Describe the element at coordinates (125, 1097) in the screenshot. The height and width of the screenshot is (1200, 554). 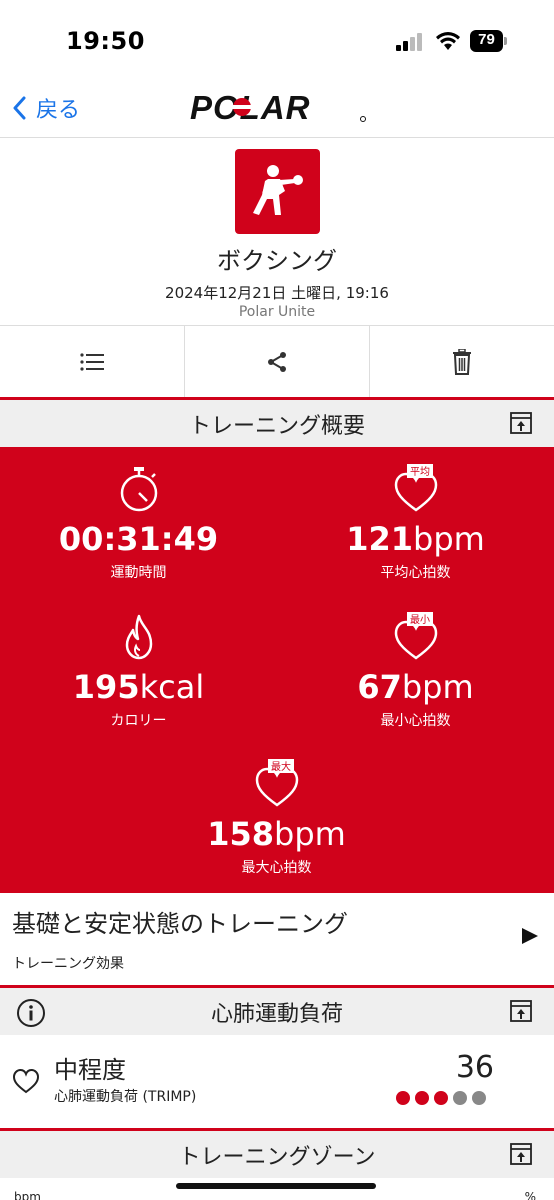
I see `cardio-load-subtitle: 心肺運動負荷 (TRIMP)` at that location.